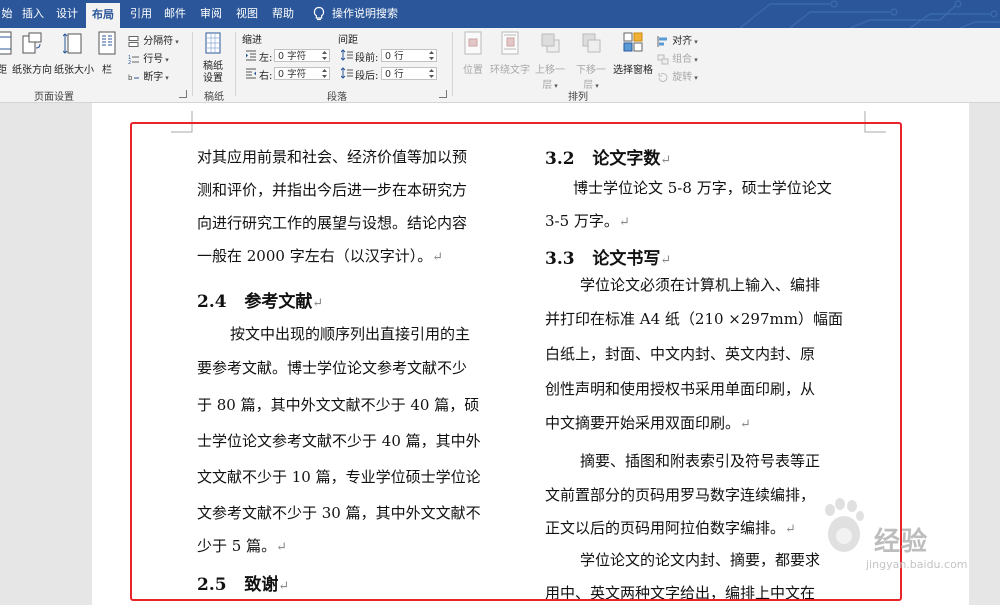  Describe the element at coordinates (550, 78) in the screenshot. I see `bring-forward-text: 上移一层` at that location.